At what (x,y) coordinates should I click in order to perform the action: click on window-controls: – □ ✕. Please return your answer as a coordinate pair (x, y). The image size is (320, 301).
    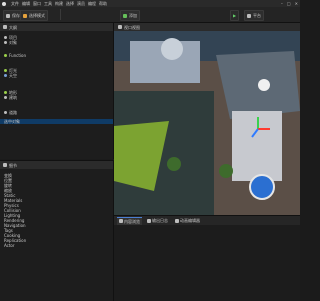
    Looking at the image, I should click on (289, 3).